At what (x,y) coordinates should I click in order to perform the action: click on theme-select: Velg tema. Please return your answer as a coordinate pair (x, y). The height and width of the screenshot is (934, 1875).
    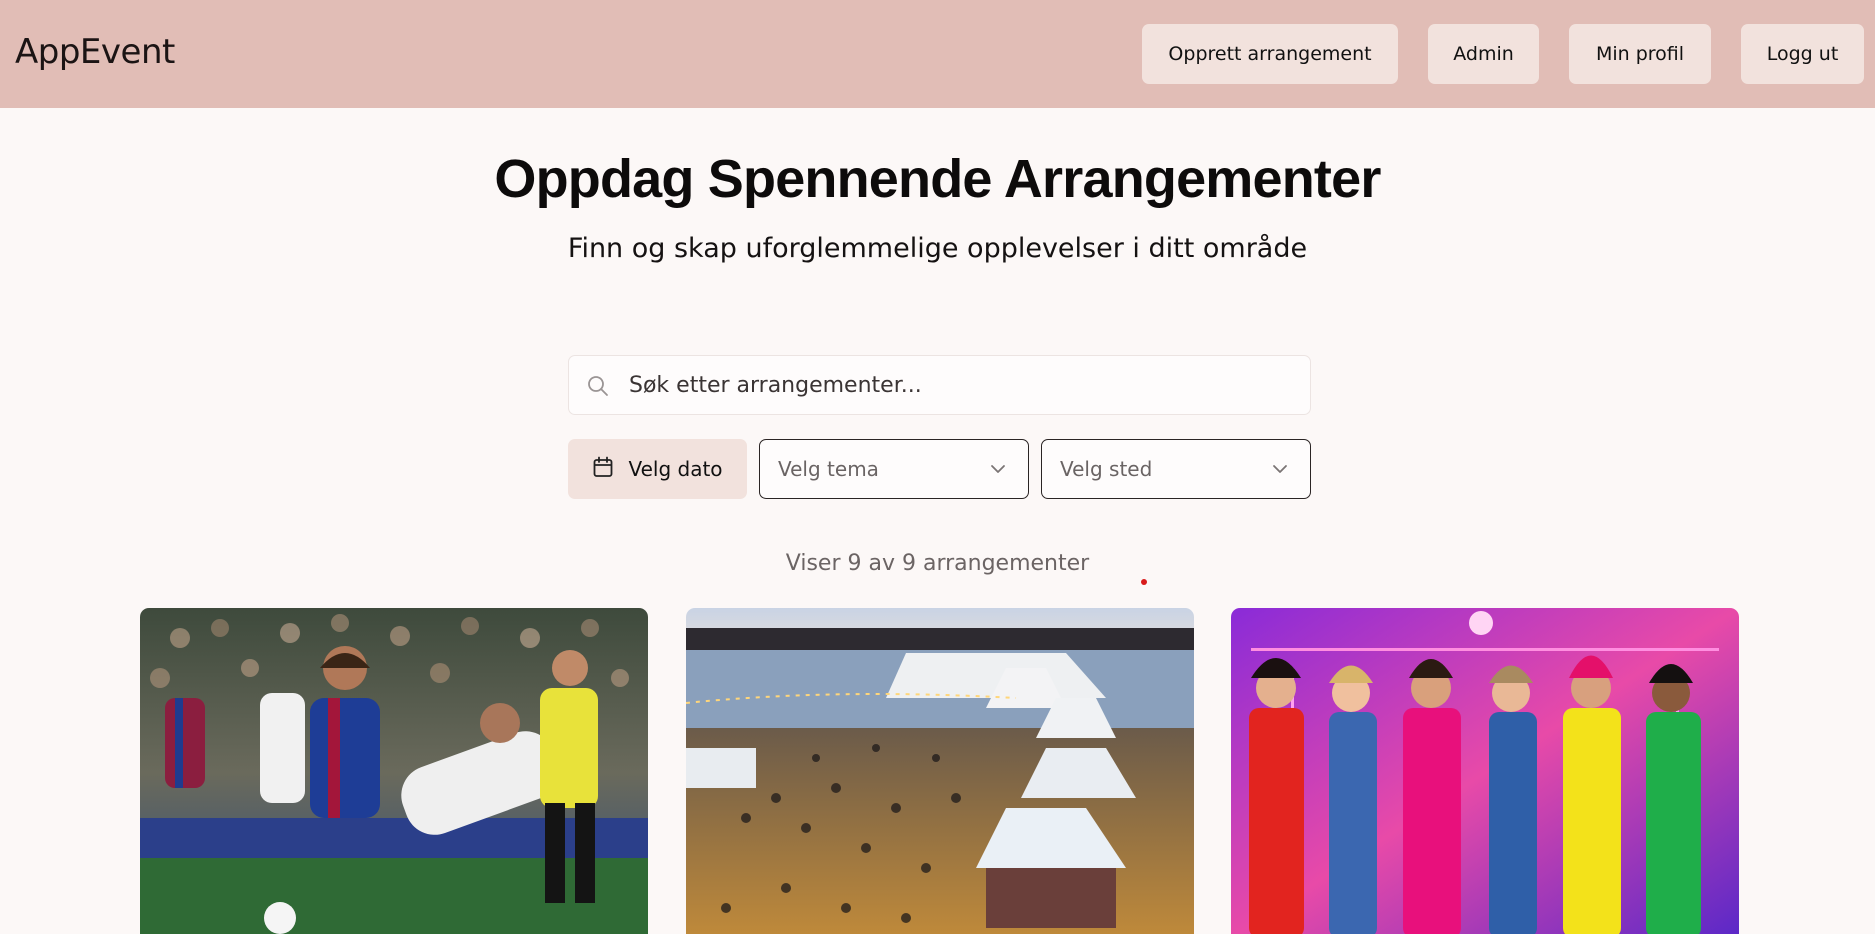
    Looking at the image, I should click on (894, 469).